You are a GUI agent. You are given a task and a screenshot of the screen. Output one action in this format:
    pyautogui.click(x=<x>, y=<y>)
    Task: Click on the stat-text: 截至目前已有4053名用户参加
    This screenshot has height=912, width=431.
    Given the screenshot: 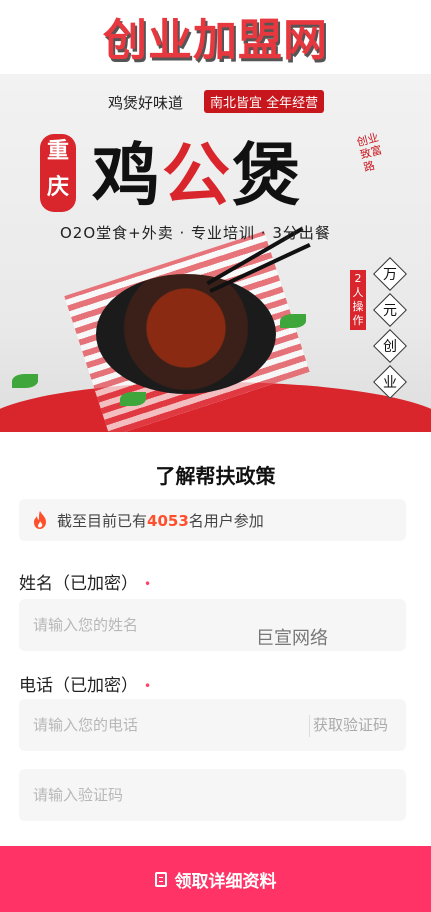 What is the action you would take?
    pyautogui.click(x=160, y=520)
    